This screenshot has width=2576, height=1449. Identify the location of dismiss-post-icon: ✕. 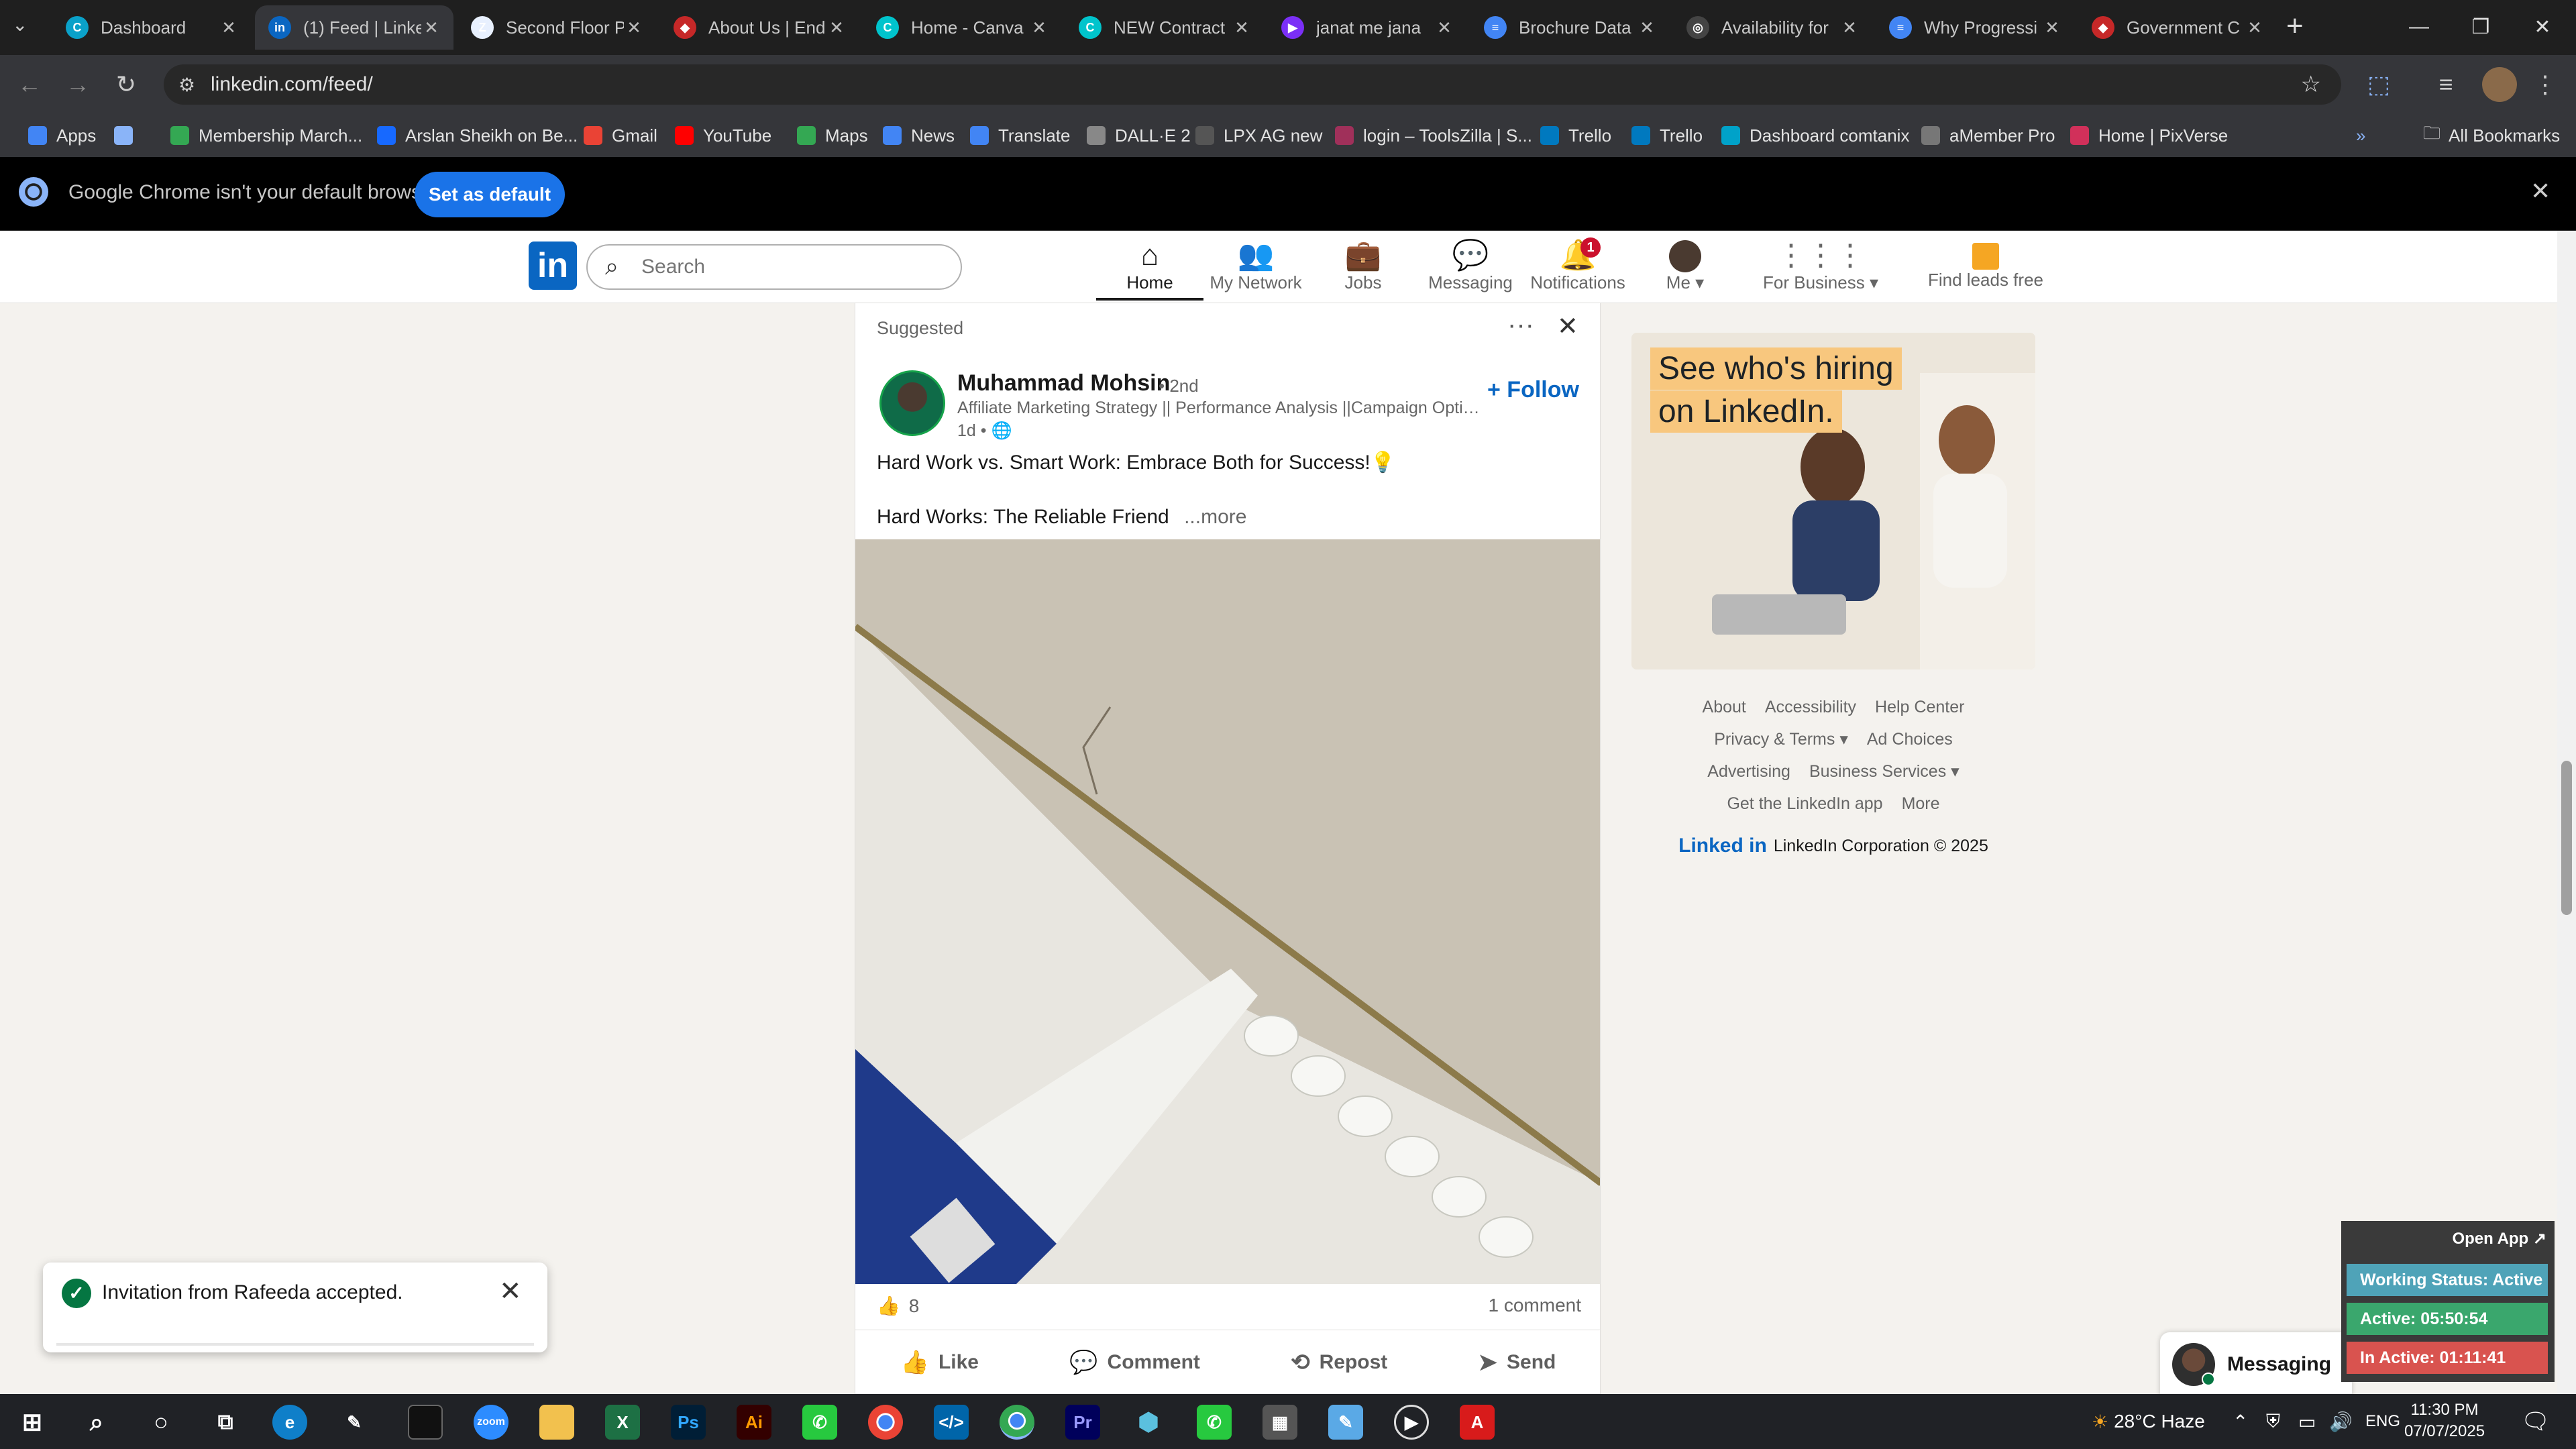
(1567, 326).